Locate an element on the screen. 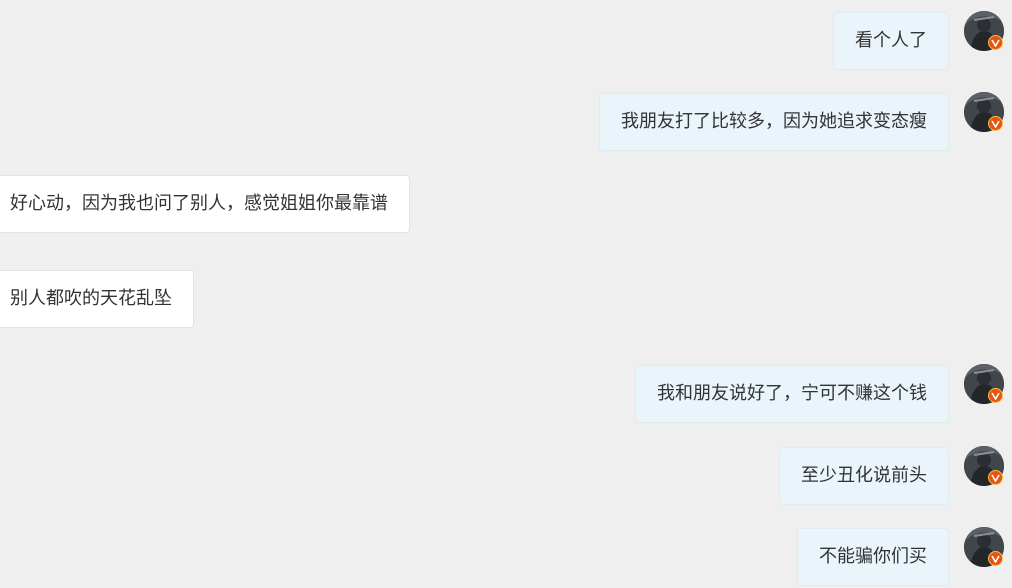  message-bubble-outgoing: 我和朋友说好了，宁可不赚这个钱 is located at coordinates (792, 394).